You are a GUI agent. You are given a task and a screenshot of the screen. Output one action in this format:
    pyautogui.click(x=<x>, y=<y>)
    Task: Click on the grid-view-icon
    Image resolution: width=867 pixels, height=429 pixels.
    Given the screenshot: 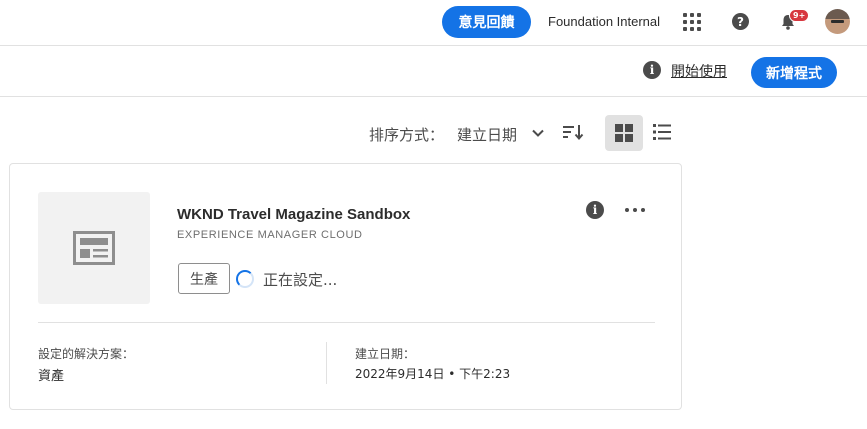 What is the action you would take?
    pyautogui.click(x=624, y=133)
    